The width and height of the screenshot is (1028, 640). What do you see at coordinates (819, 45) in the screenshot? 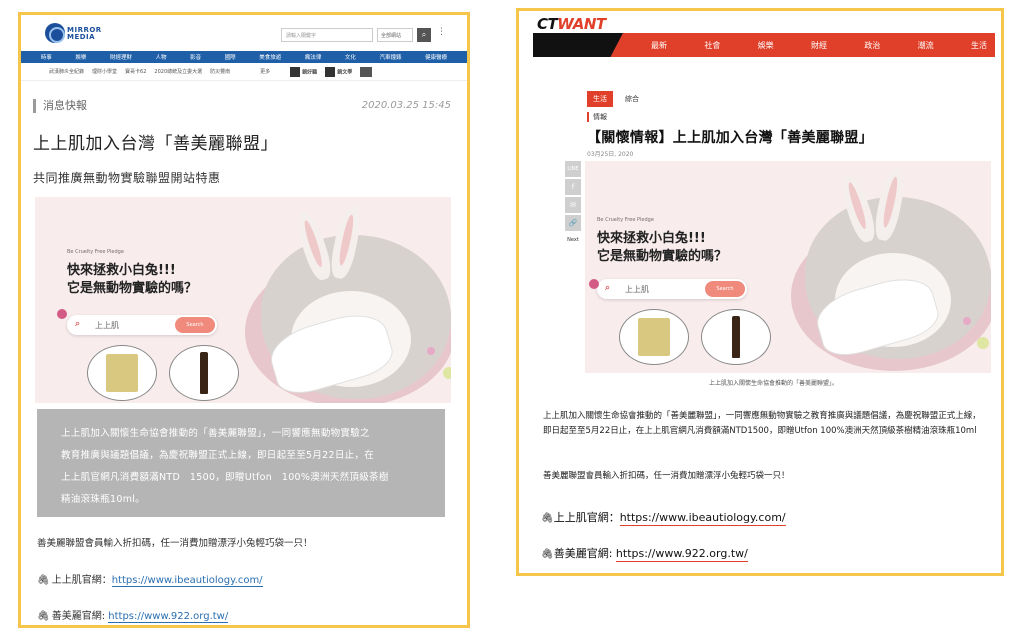
I see `ct-nav-item: 財經` at bounding box center [819, 45].